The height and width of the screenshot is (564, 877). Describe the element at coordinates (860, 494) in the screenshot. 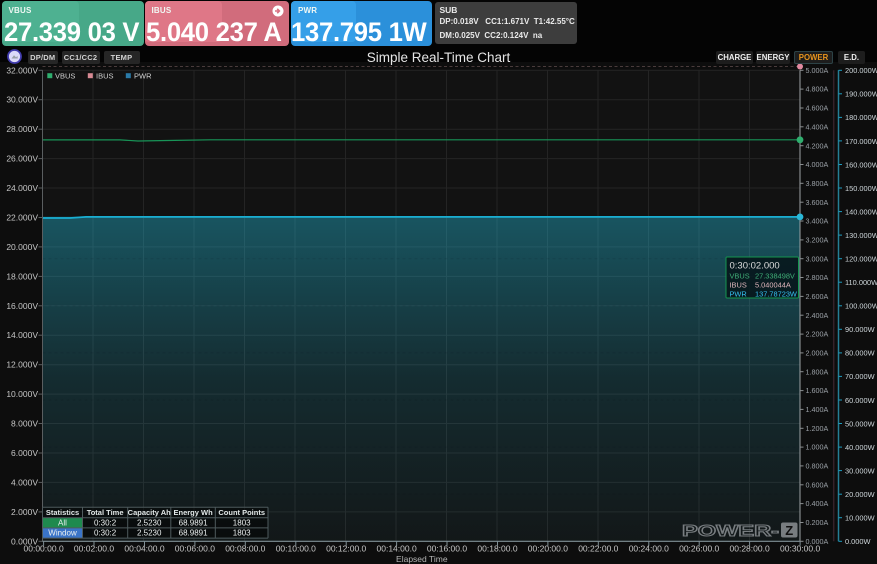

I see `svg-text: 20.000W` at that location.